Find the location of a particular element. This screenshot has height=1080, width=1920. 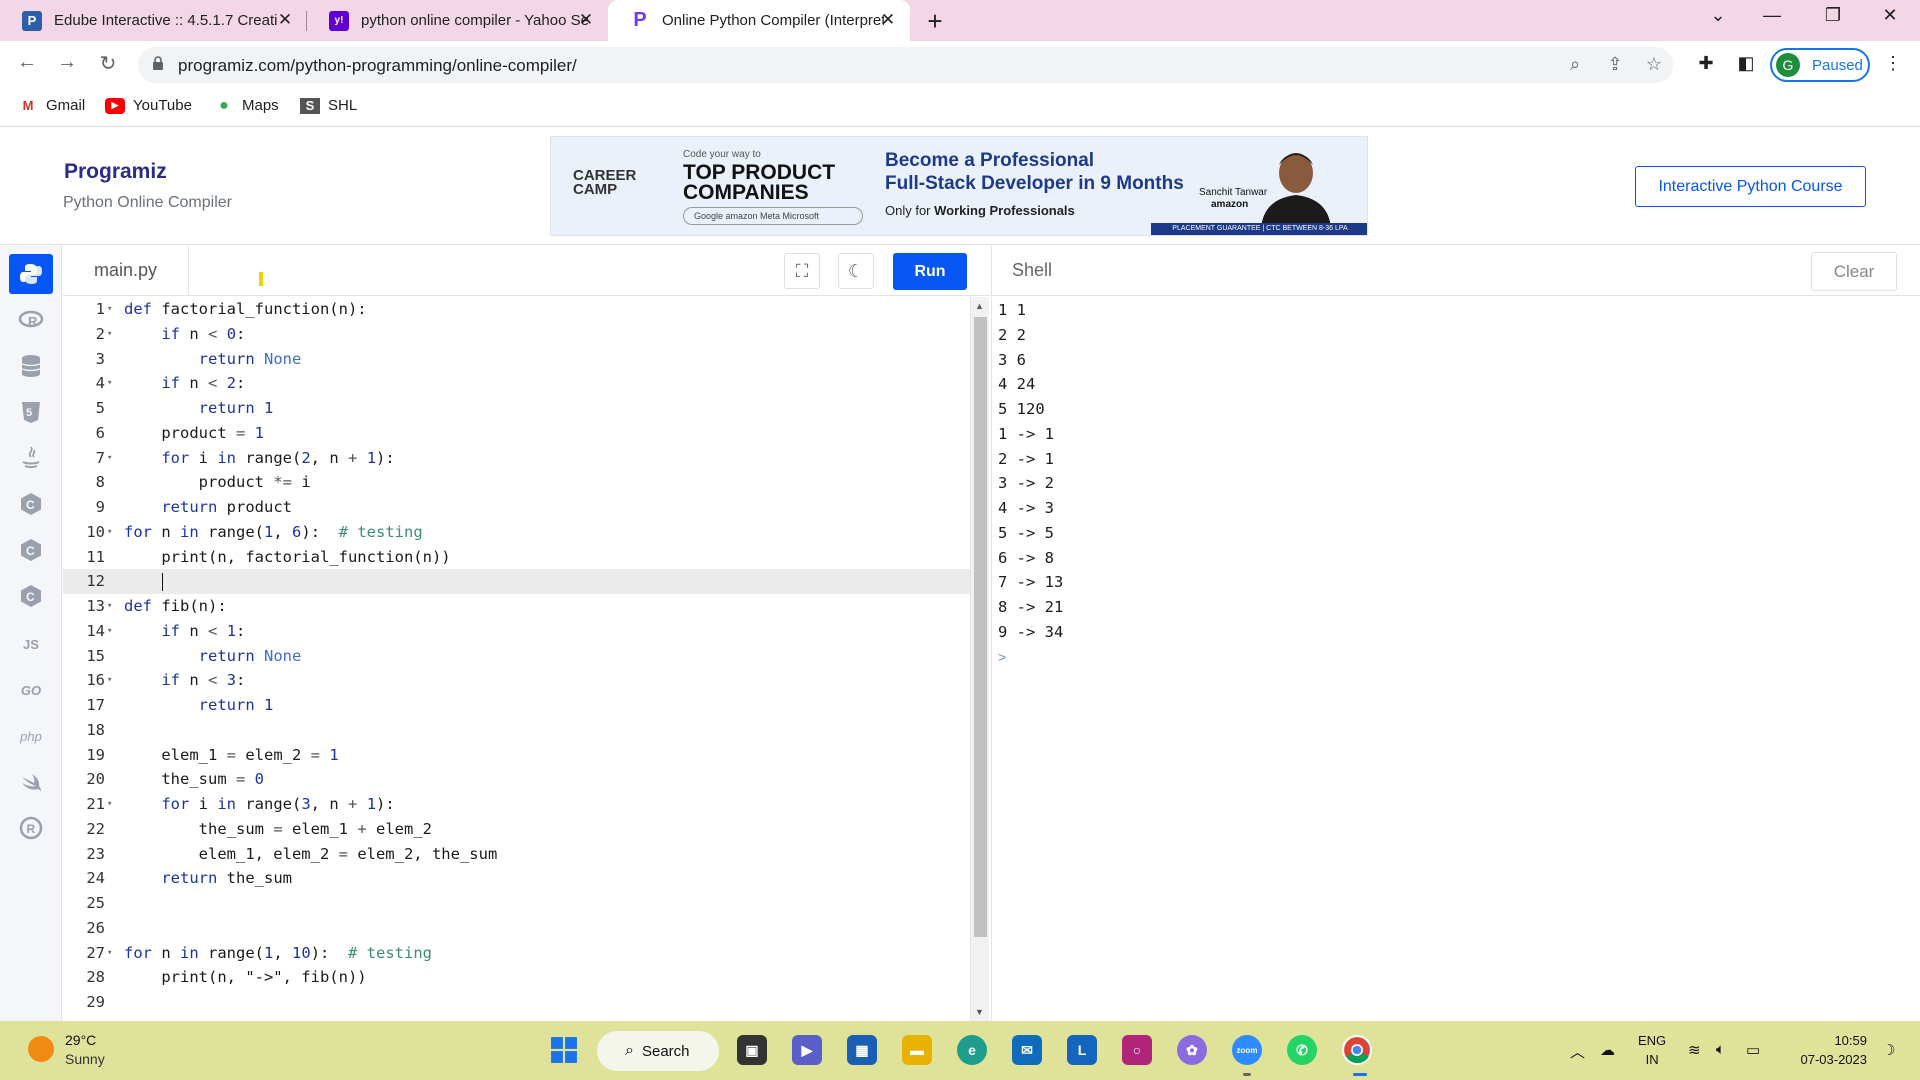

profile-button: G Paused is located at coordinates (1820, 65).